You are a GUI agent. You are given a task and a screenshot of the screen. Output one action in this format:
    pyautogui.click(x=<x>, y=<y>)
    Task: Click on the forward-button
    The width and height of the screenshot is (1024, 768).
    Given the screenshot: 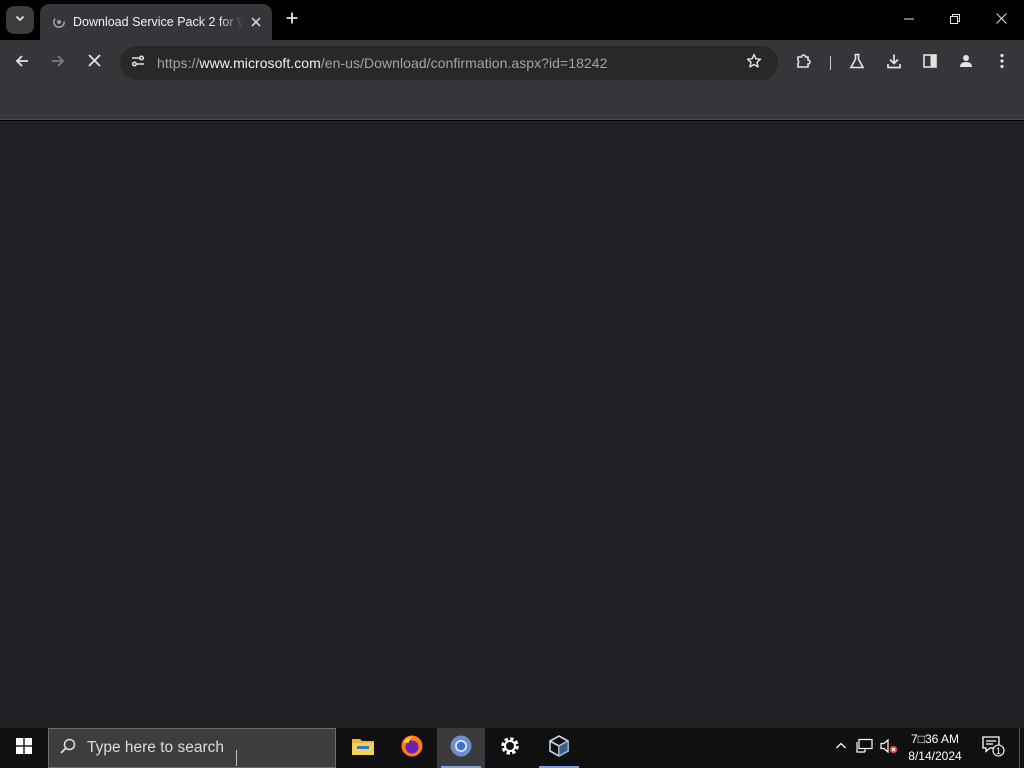 What is the action you would take?
    pyautogui.click(x=58, y=63)
    